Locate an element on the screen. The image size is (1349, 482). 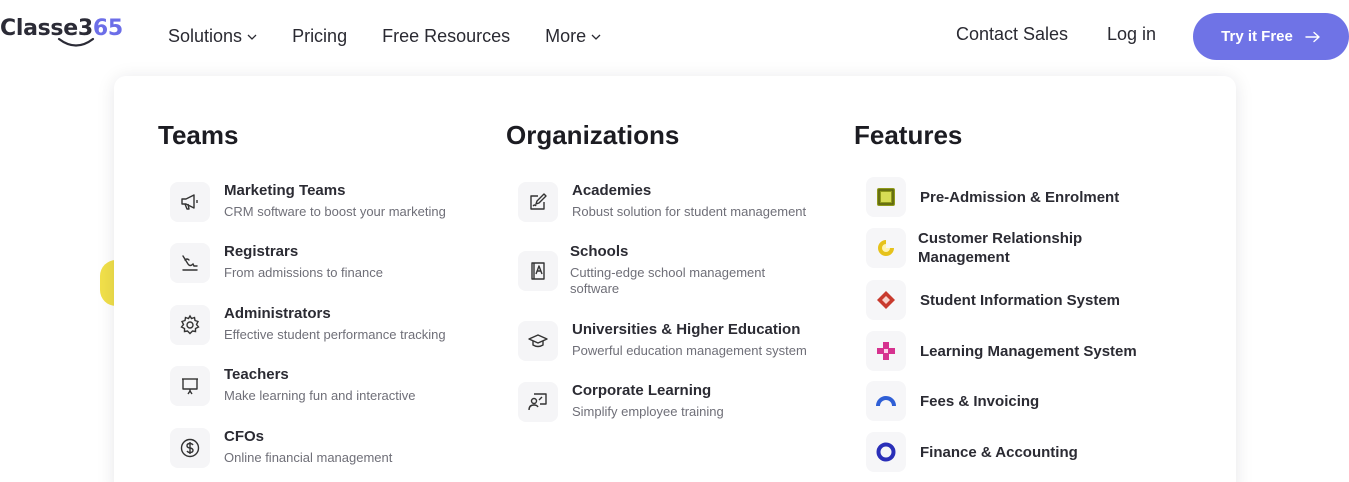
menu-item-title: Universities & Higher Education is located at coordinates (686, 329).